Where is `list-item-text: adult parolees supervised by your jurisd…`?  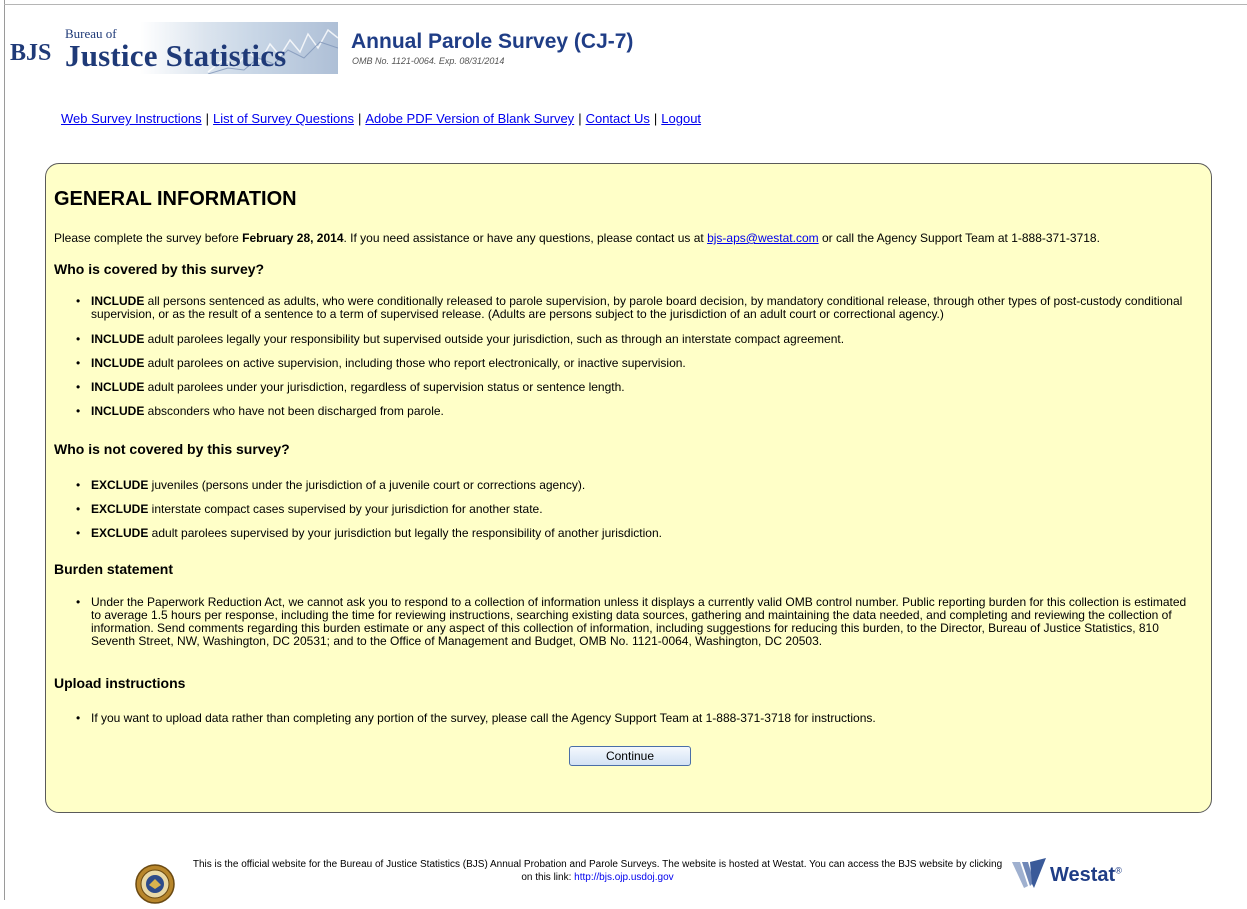 list-item-text: adult parolees supervised by your jurisd… is located at coordinates (405, 533).